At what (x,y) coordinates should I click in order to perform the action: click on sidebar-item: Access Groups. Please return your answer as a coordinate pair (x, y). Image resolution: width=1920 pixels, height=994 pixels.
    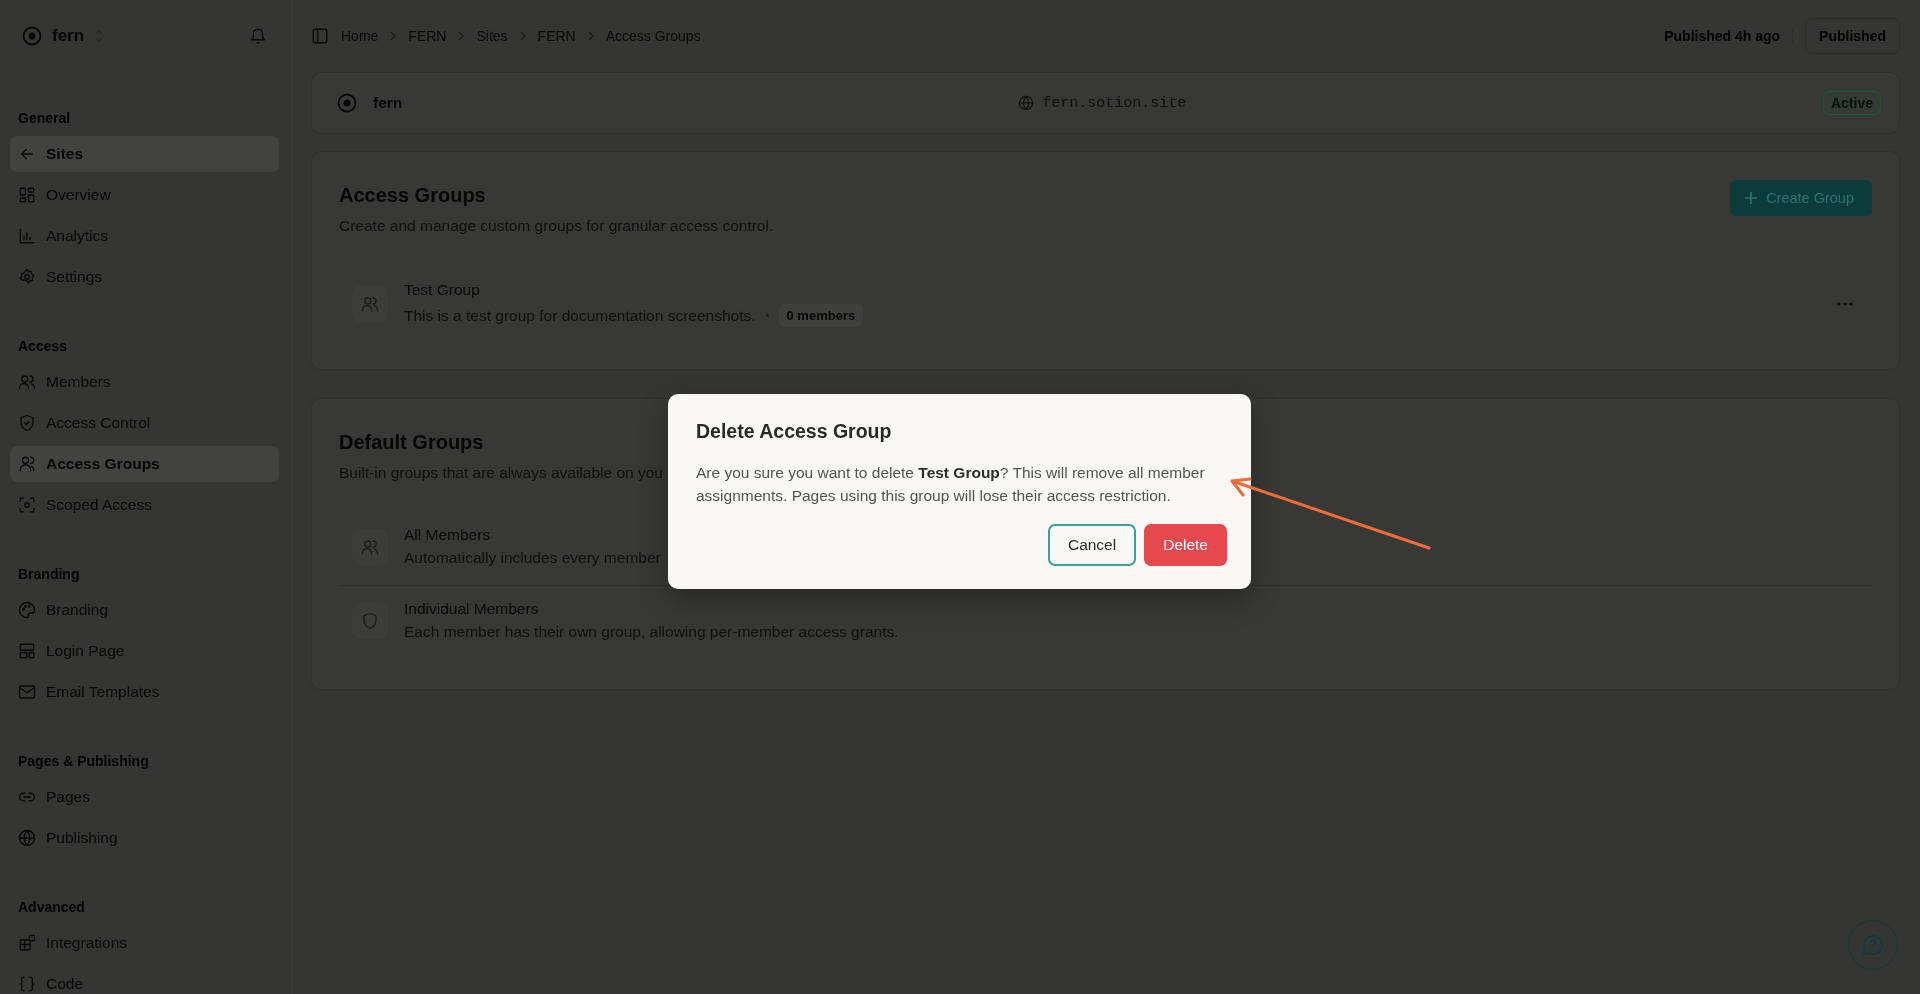
    Looking at the image, I should click on (144, 464).